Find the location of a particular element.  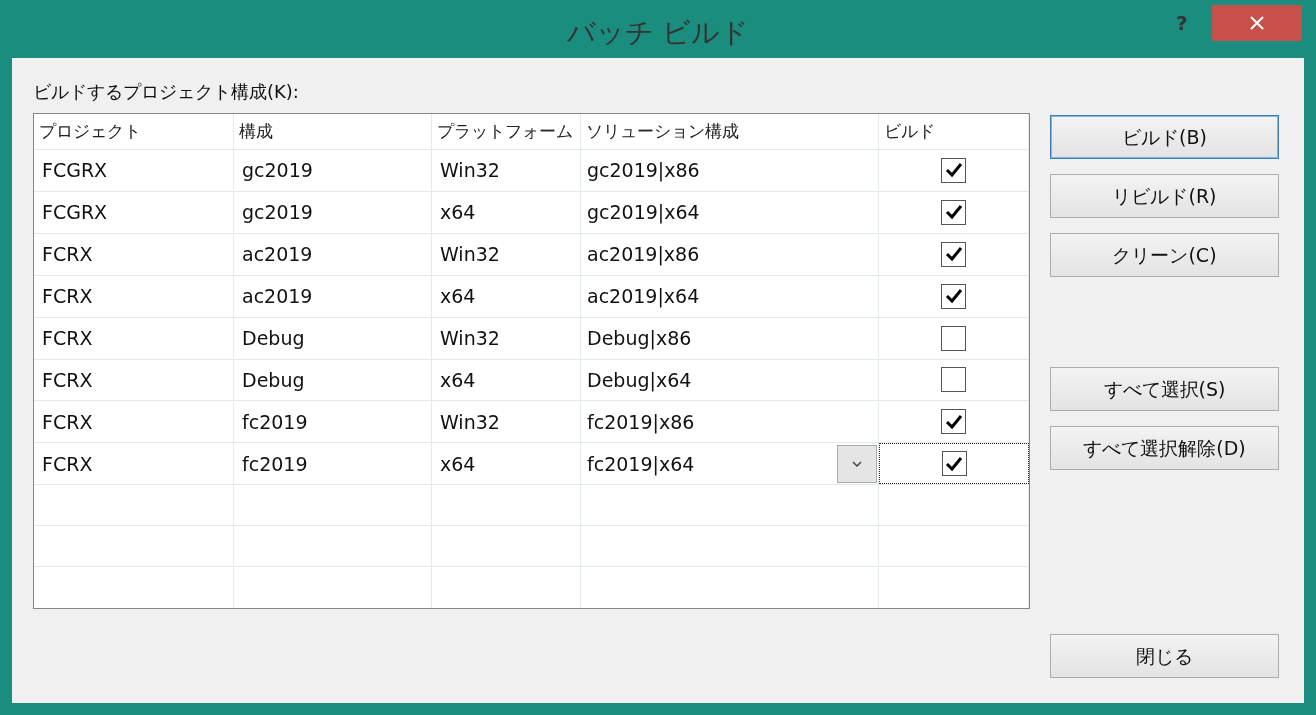

table-cell-text: fc2019|x64 is located at coordinates (641, 464).